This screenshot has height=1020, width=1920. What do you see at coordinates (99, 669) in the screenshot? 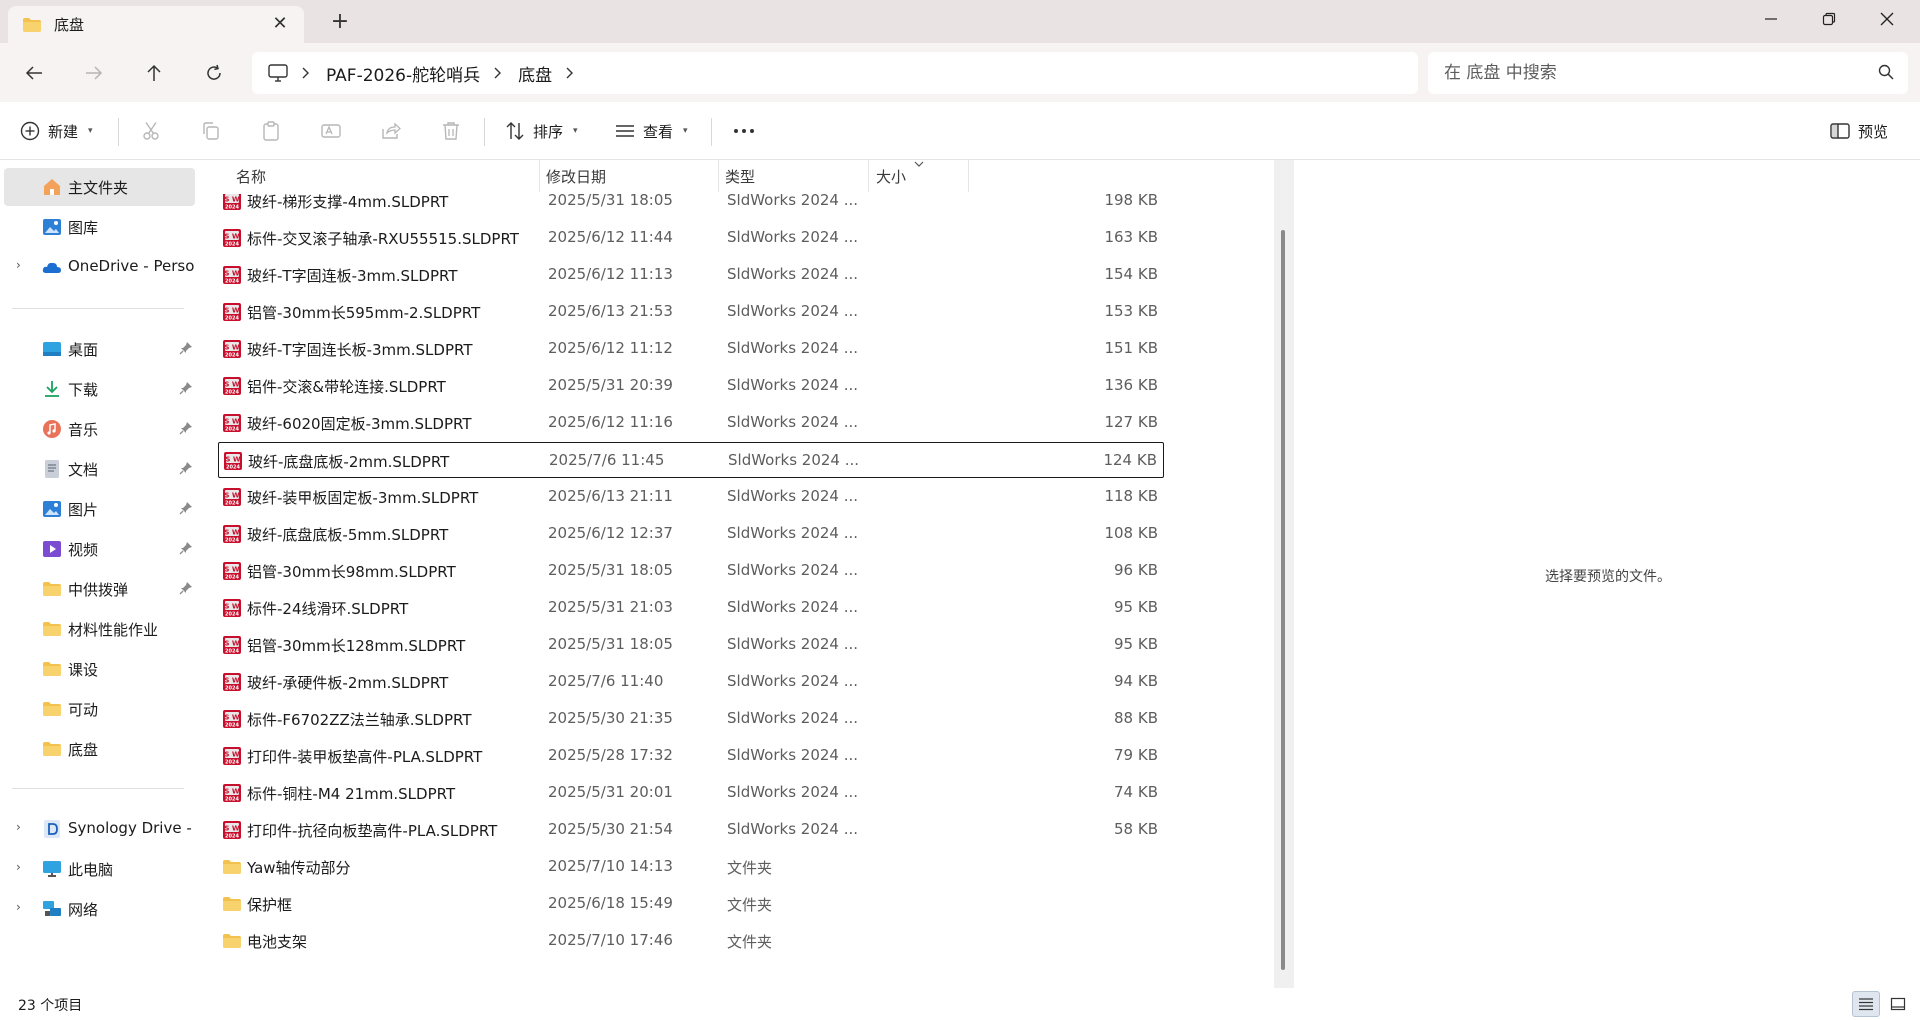
I see `sidebar-item-quick-2: 课设` at bounding box center [99, 669].